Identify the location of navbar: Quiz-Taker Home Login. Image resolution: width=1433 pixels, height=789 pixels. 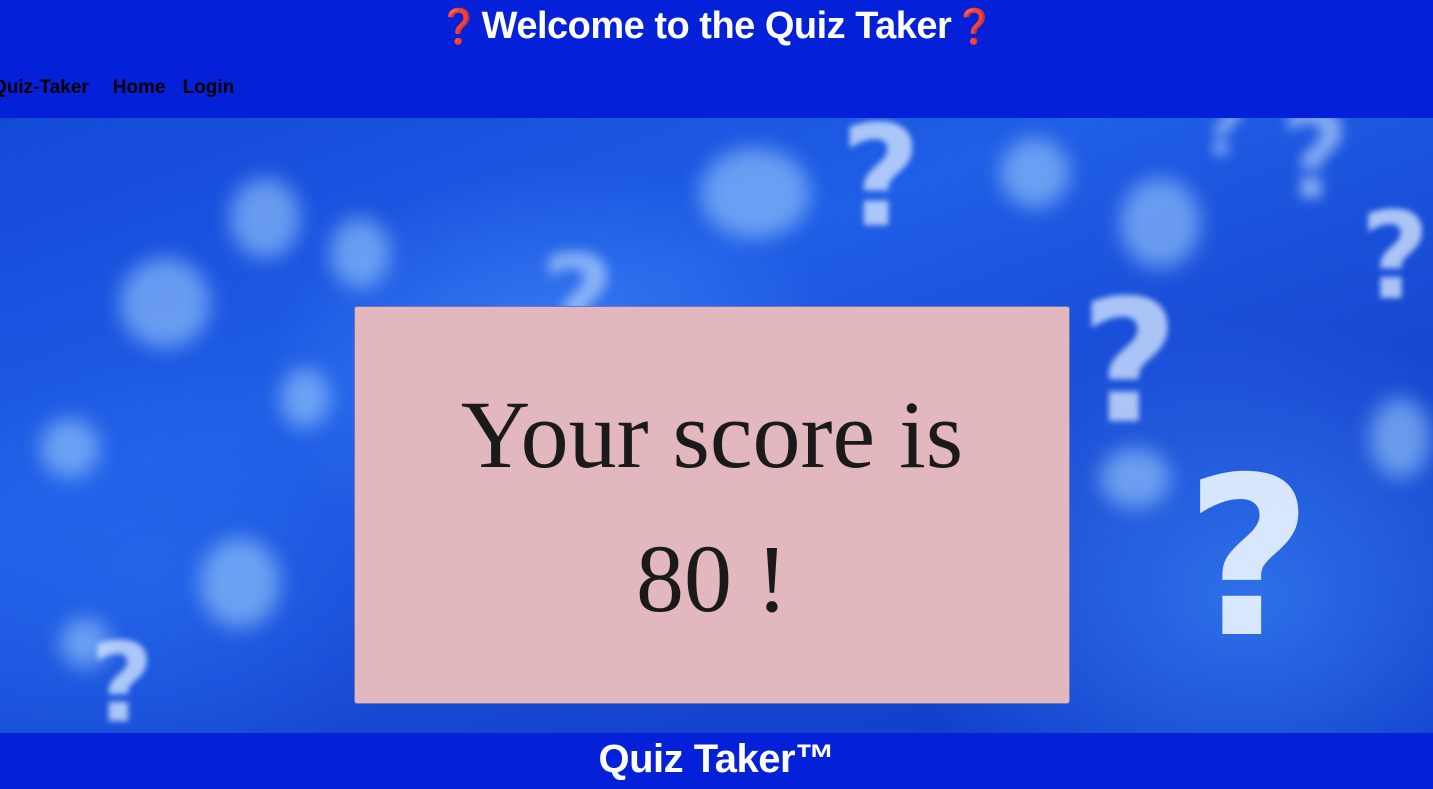
(125, 88).